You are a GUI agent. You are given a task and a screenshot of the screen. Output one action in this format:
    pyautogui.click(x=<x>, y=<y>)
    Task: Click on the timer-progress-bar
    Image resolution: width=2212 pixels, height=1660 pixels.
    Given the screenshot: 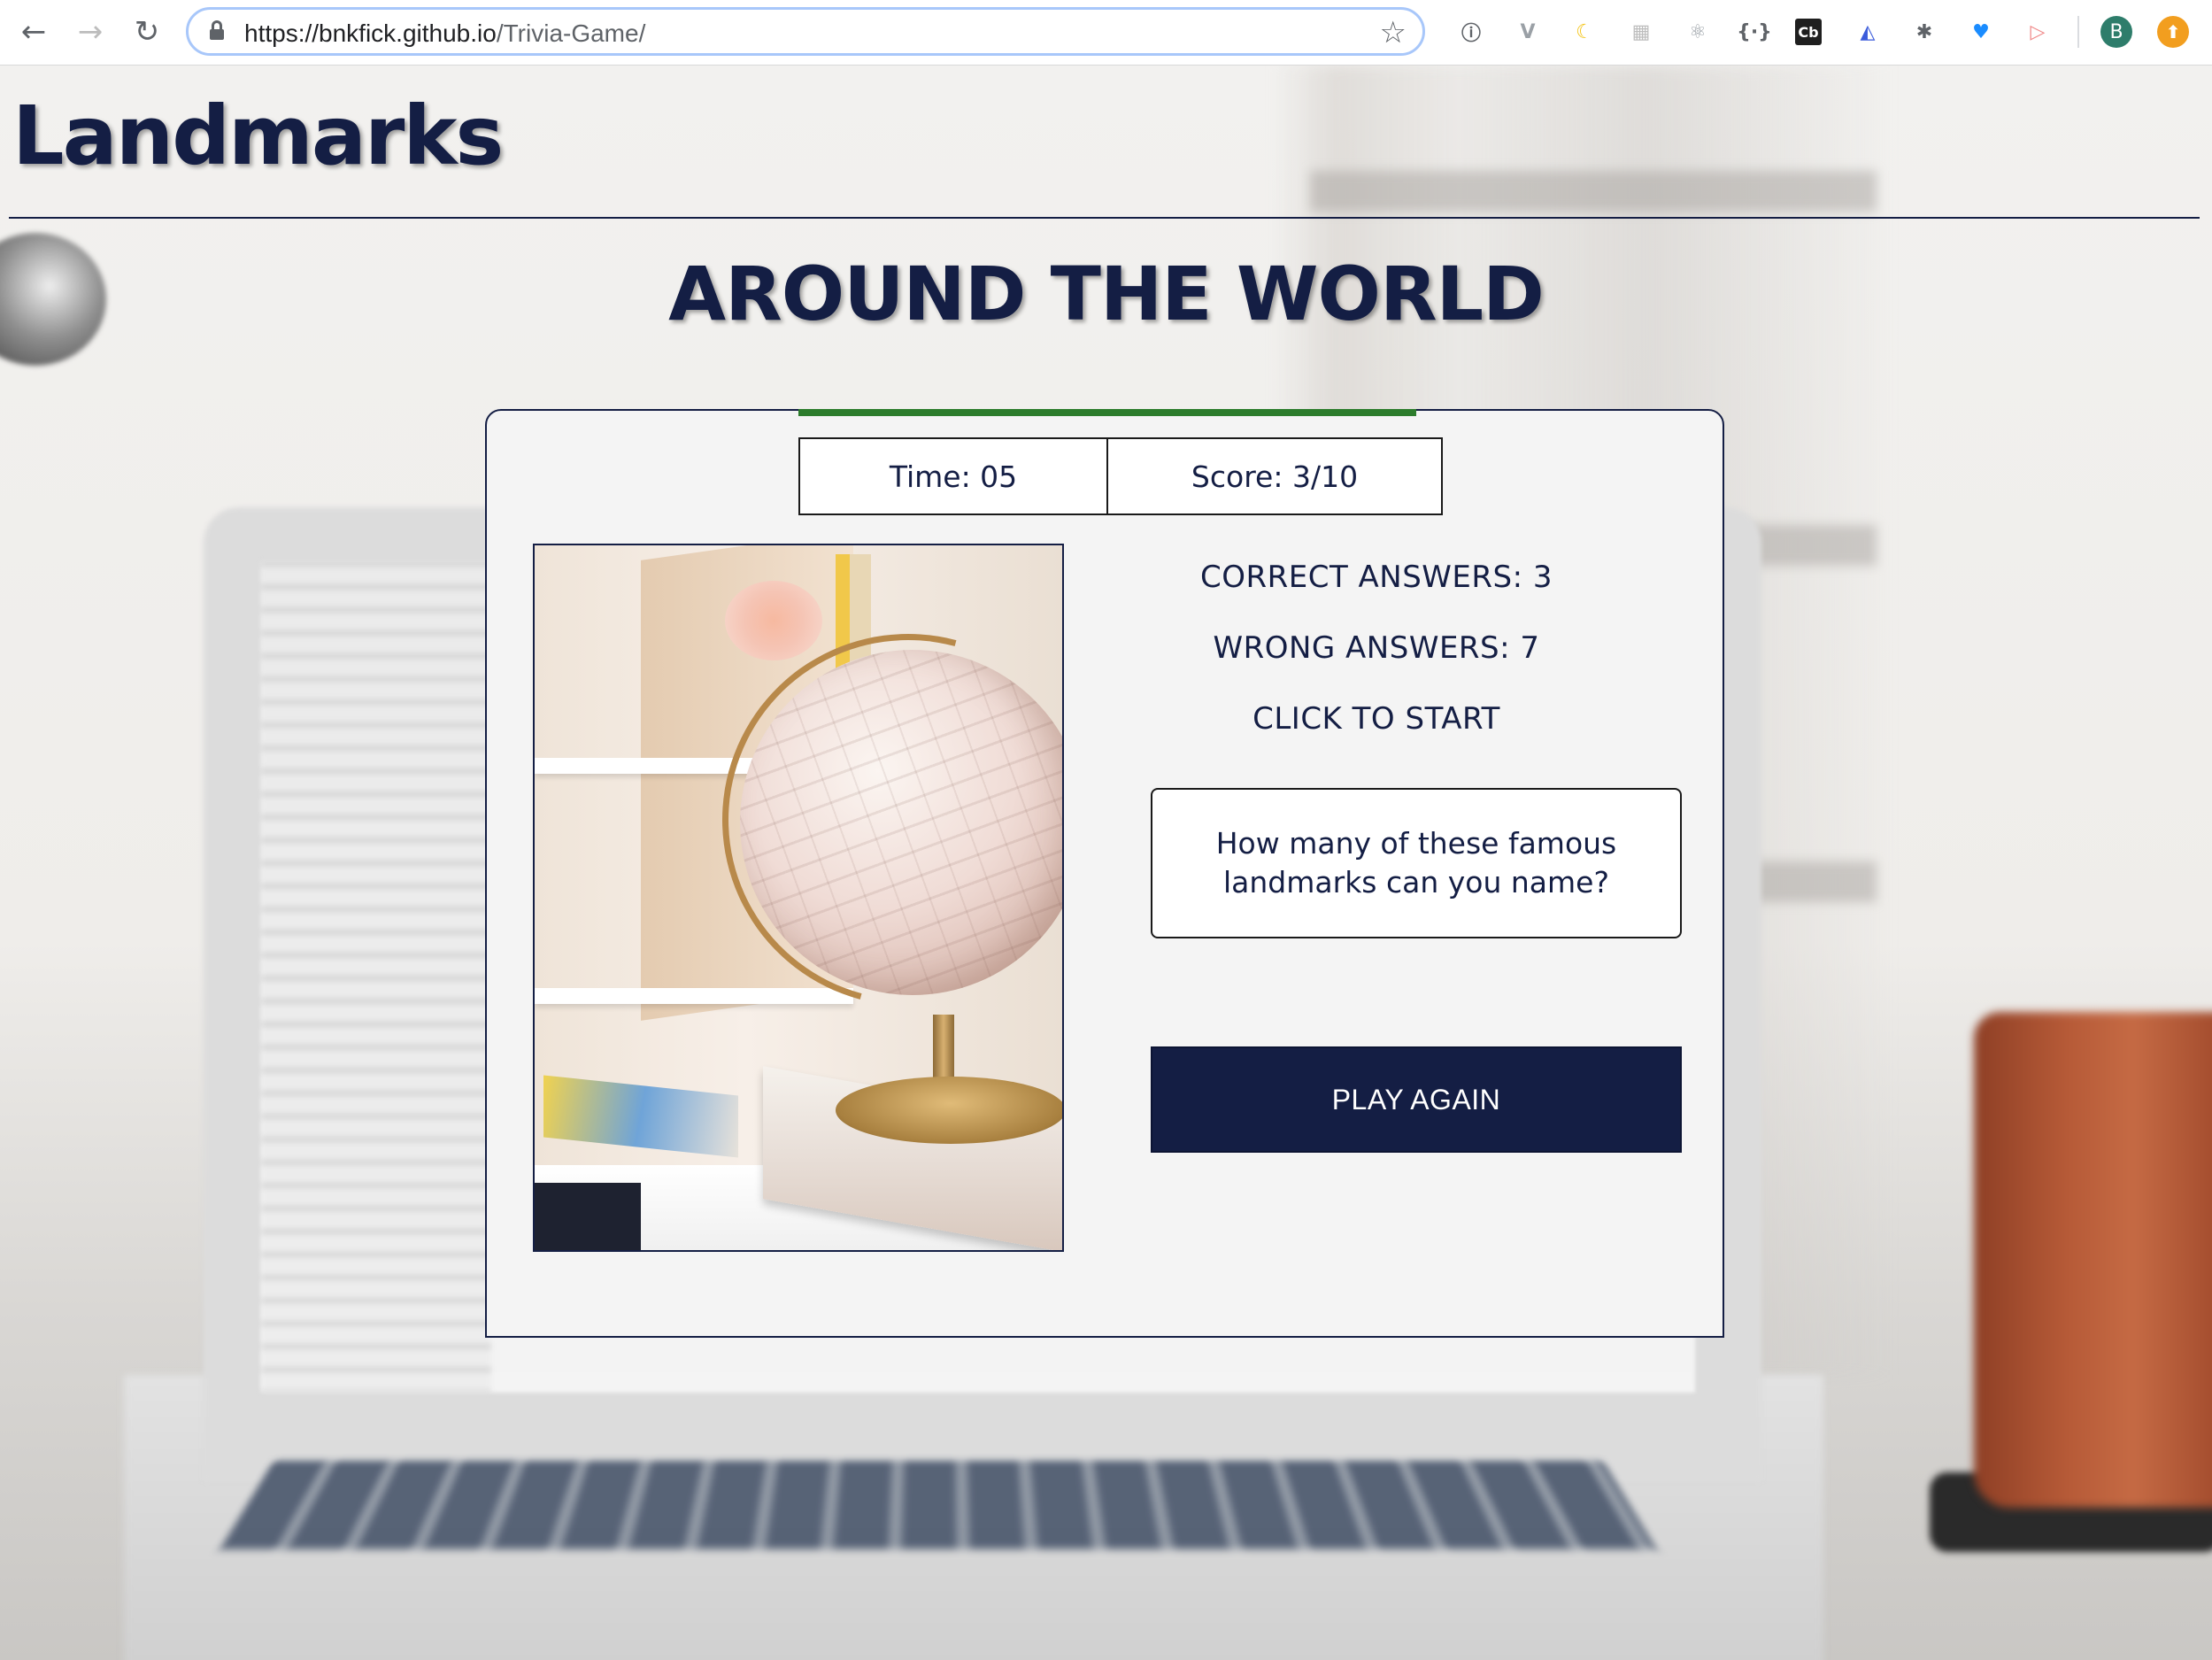 What is the action you would take?
    pyautogui.click(x=1107, y=412)
    